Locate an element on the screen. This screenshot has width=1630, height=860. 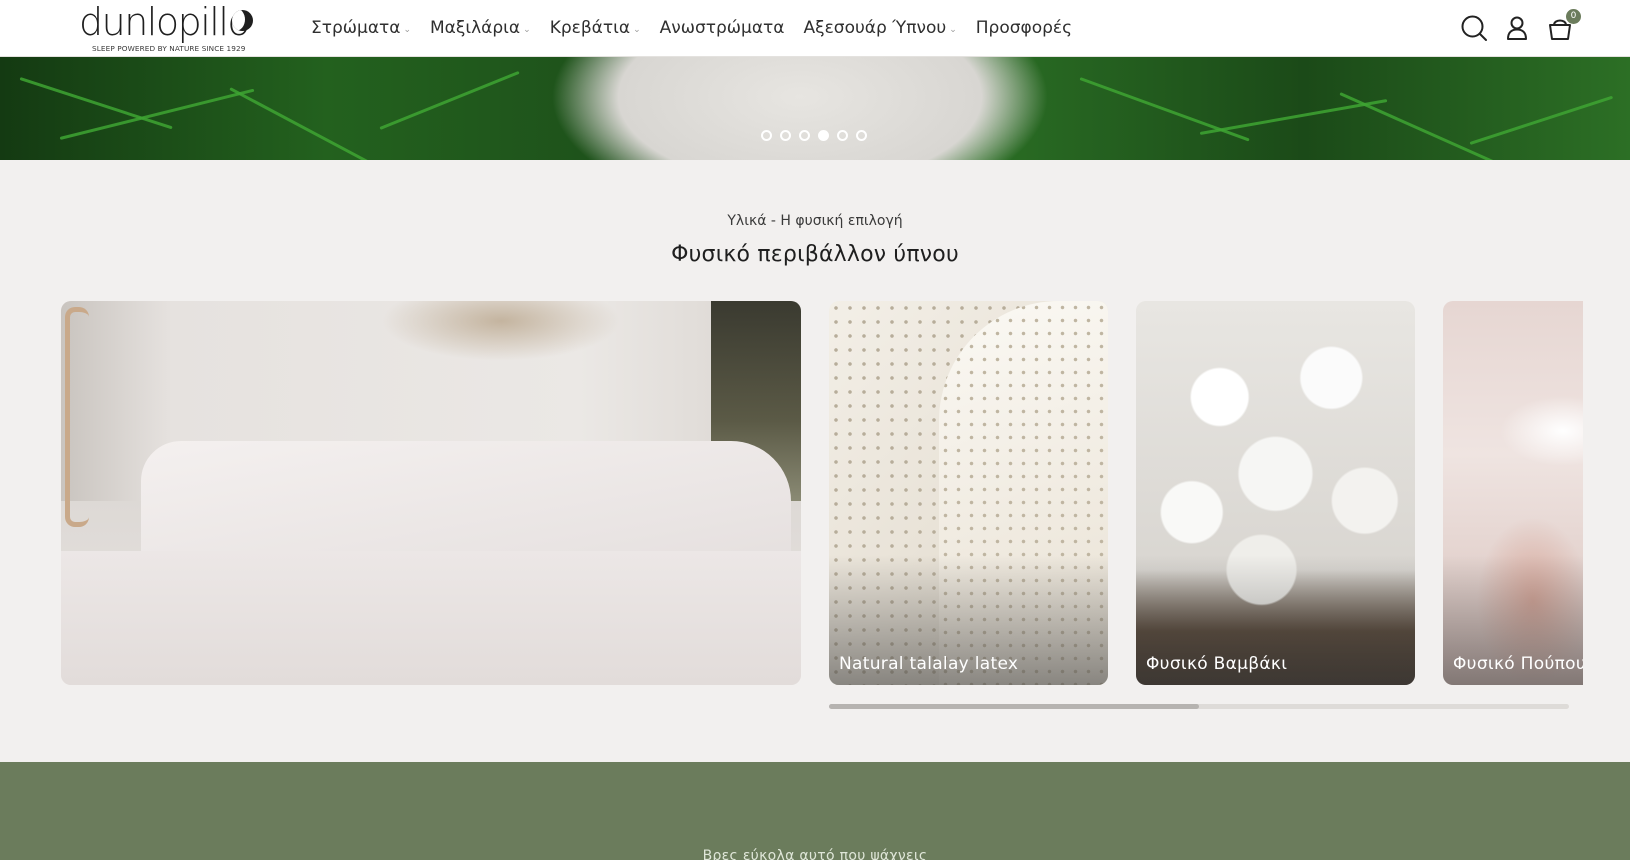
band-text: Βρες εύκολα αυτό που ψάχνεις is located at coordinates (815, 854).